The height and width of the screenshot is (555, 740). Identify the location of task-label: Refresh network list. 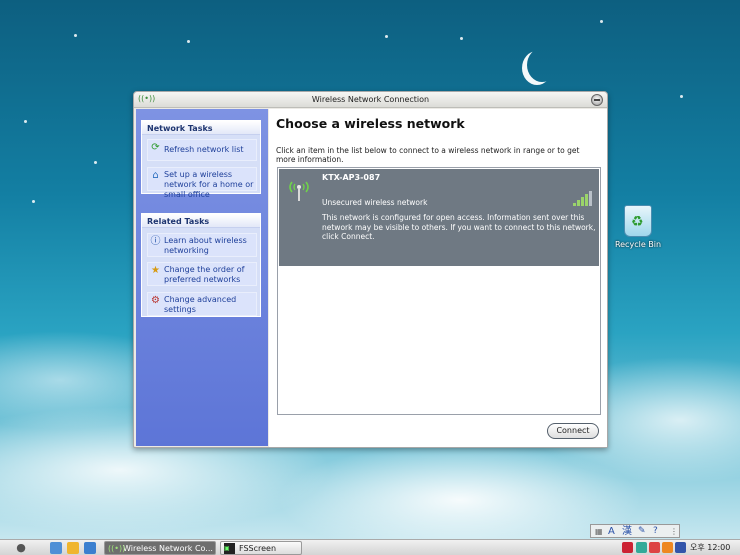
(204, 149).